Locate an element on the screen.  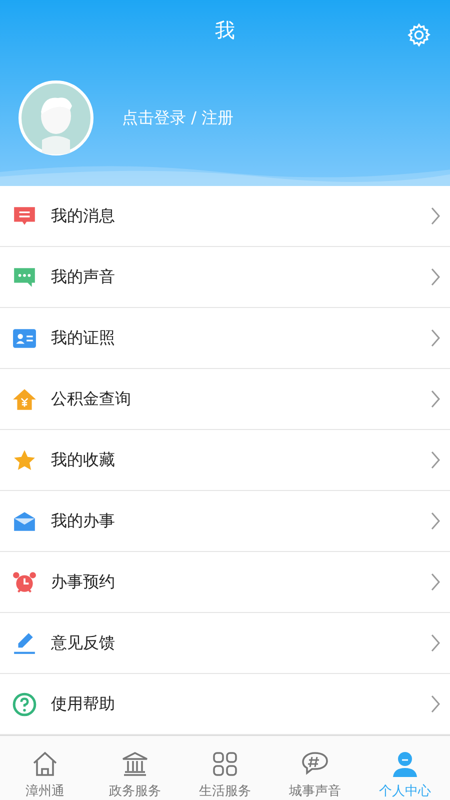
tab: 生活服务 is located at coordinates (225, 768).